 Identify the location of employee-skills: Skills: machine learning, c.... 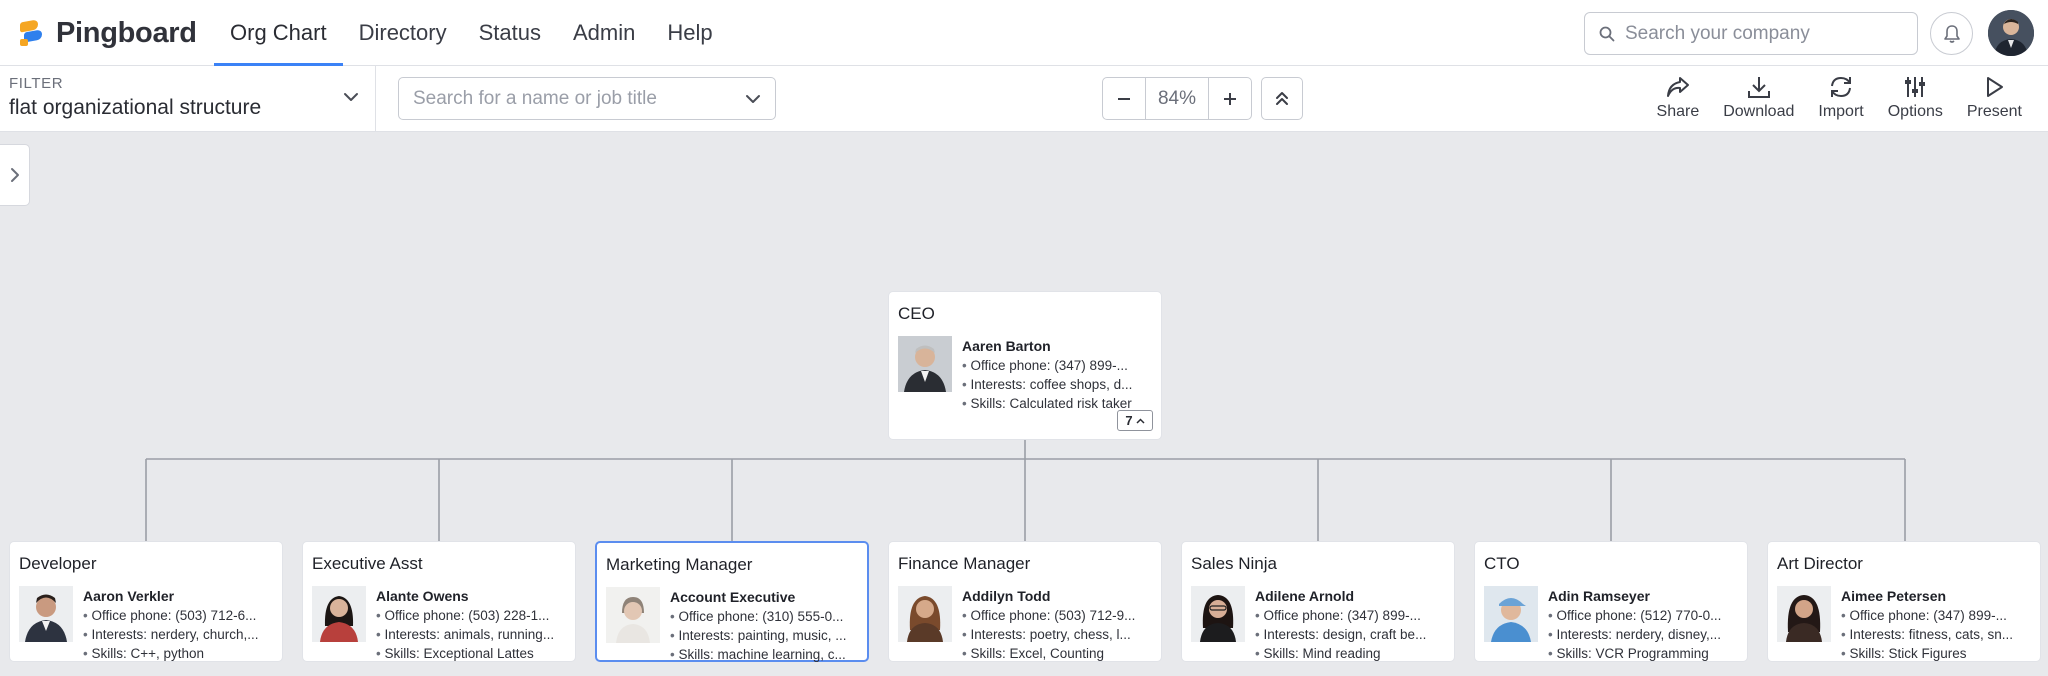
(767, 654).